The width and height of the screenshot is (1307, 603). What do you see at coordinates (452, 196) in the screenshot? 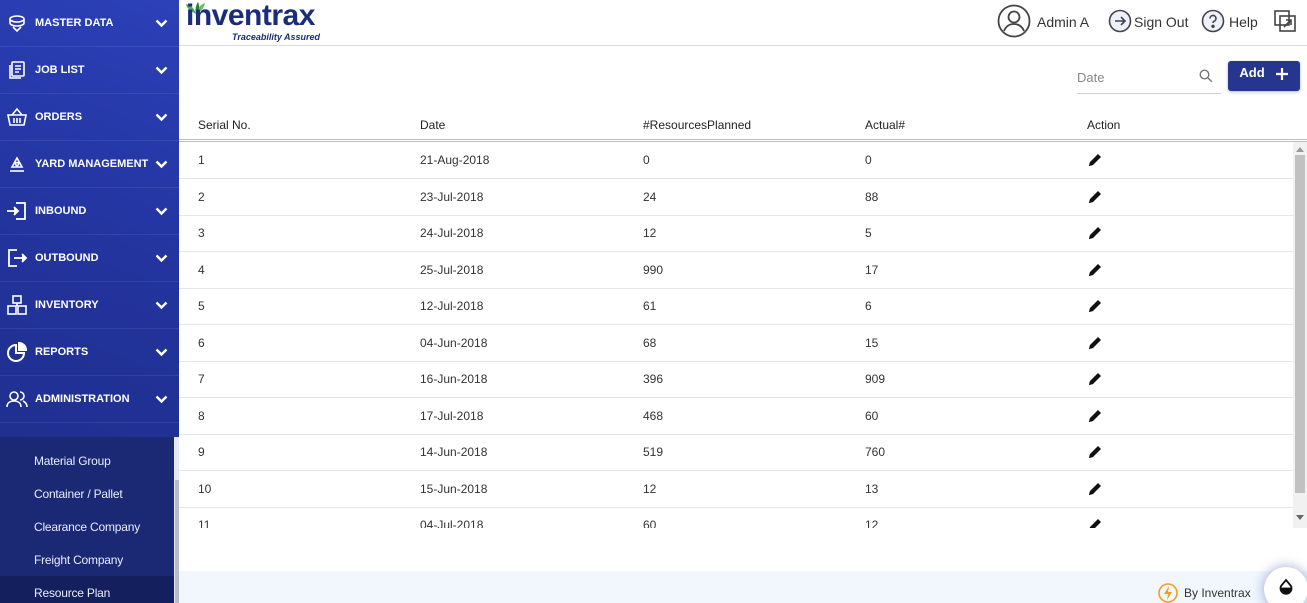
I see `cell-date: 23-Jul-2018` at bounding box center [452, 196].